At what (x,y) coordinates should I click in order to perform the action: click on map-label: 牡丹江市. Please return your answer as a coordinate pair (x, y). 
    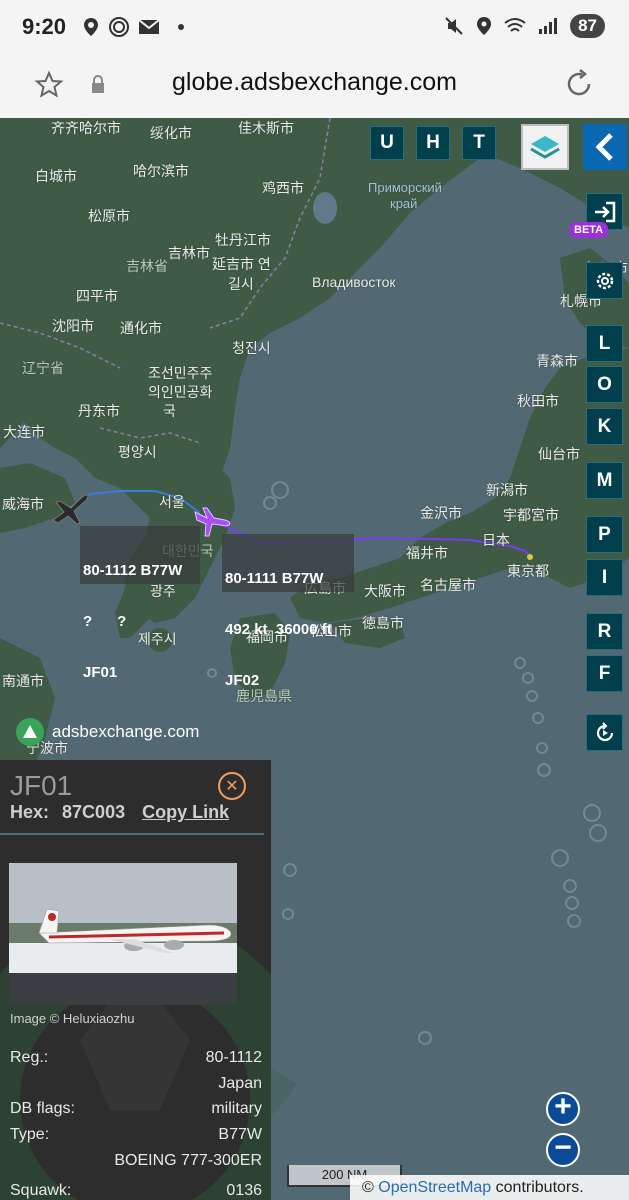
    Looking at the image, I should click on (243, 240).